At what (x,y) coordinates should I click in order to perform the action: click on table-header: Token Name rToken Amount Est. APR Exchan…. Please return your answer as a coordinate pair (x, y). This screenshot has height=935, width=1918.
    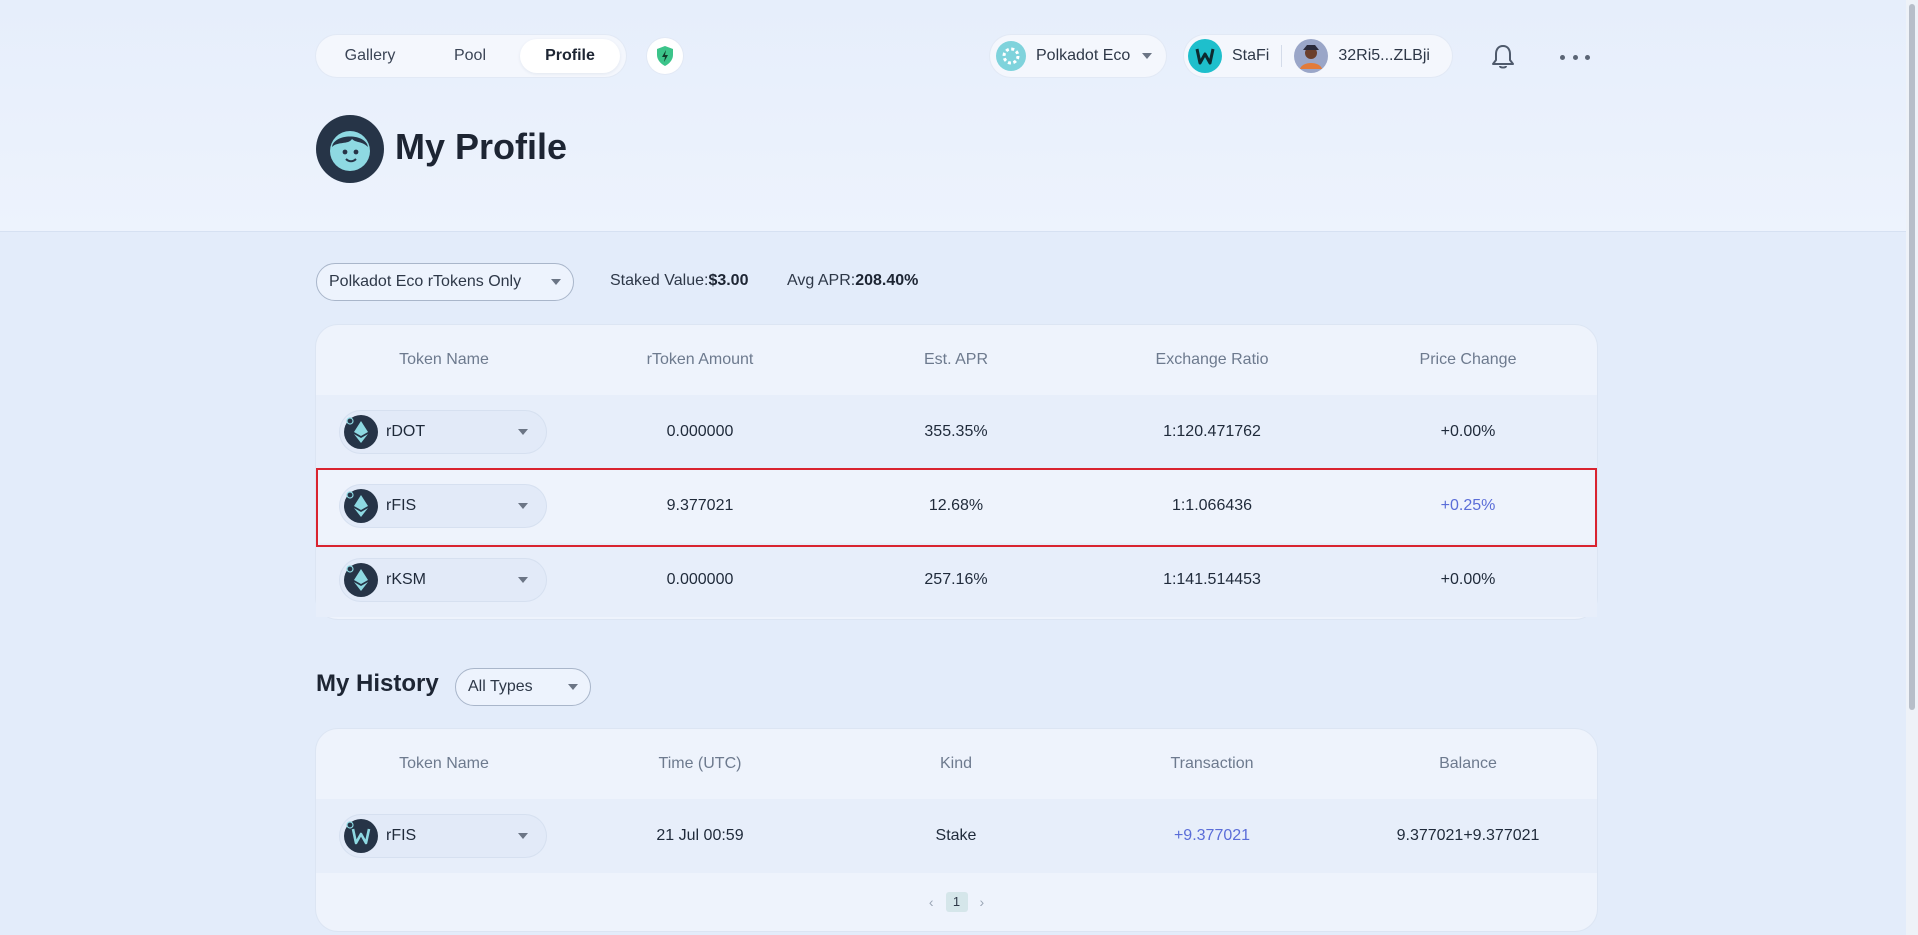
    Looking at the image, I should click on (956, 360).